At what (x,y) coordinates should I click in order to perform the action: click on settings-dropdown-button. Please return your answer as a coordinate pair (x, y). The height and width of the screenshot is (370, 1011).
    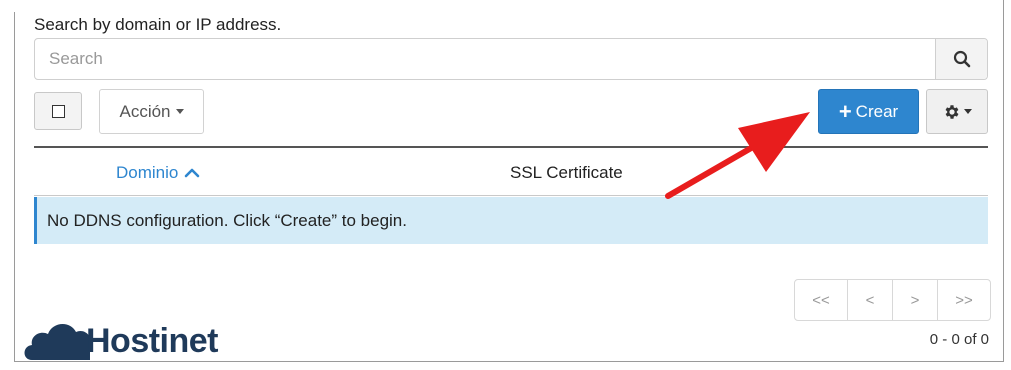
    Looking at the image, I should click on (957, 111).